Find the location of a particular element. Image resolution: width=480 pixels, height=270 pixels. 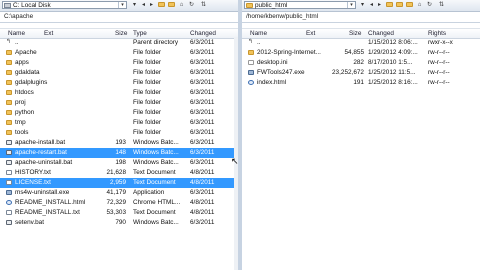

file-row: proj File folder 6/3/2011 is located at coordinates (119, 103).